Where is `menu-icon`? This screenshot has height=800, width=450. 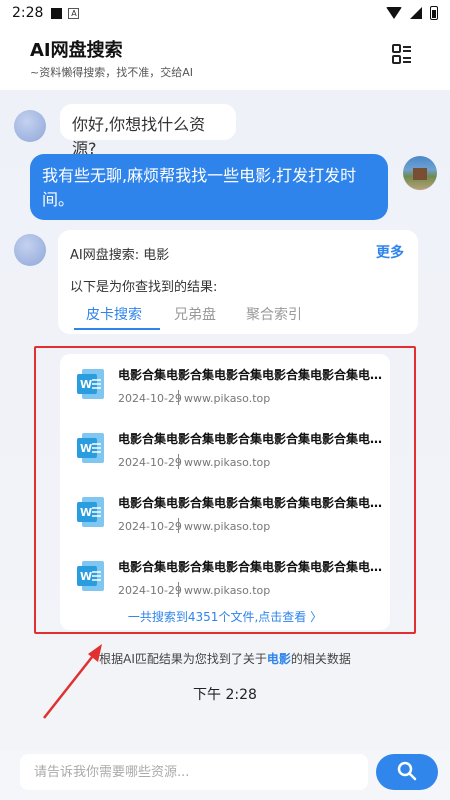
menu-icon is located at coordinates (402, 54).